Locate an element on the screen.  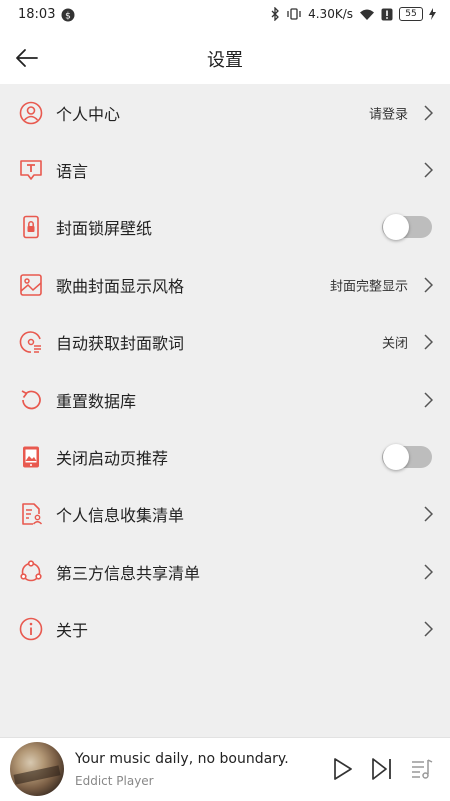
status-right: 4.30K/s 55 is located at coordinates (353, 14).